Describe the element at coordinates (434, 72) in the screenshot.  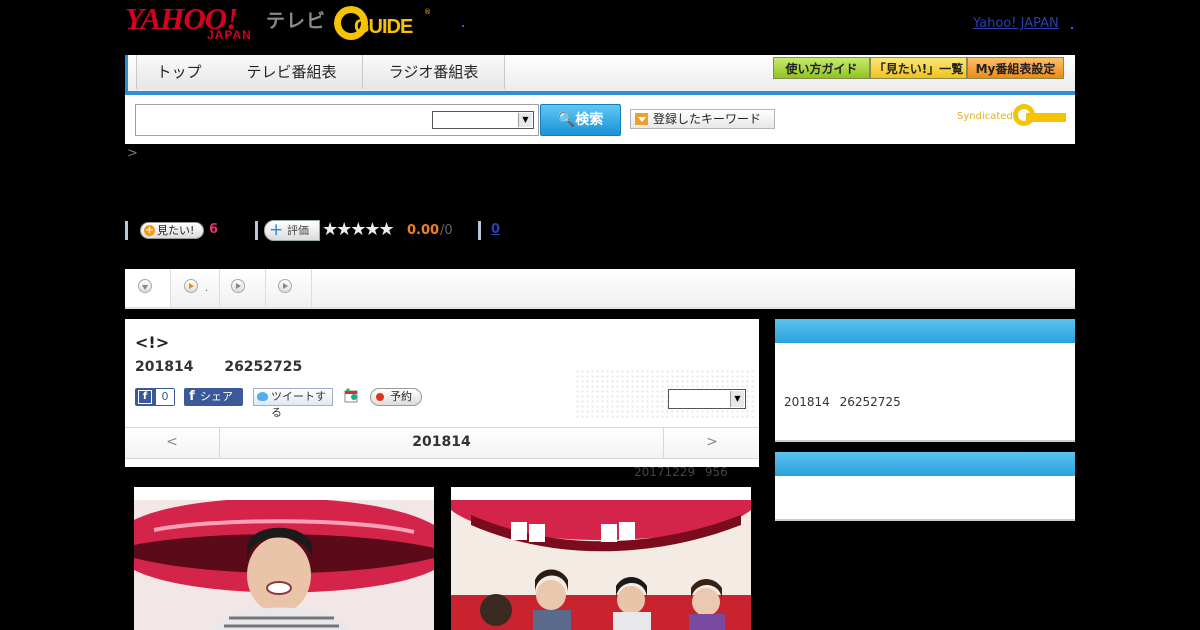
I see `nav-tab-radio-schedule: ラジオ番組表` at that location.